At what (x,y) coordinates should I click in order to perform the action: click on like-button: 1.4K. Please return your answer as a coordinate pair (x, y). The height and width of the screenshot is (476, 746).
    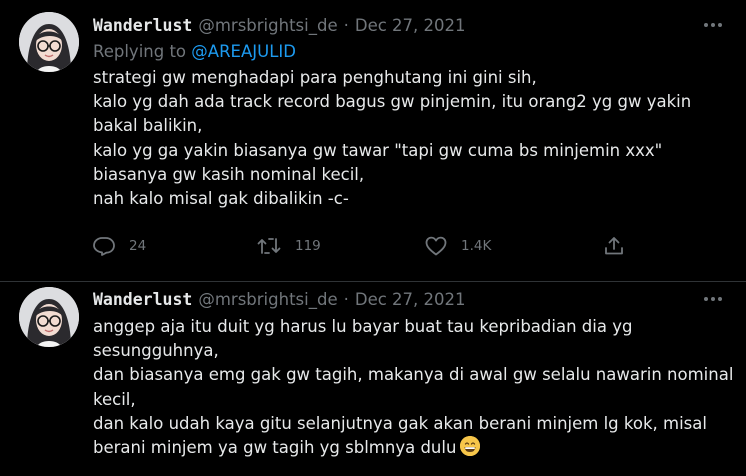
    Looking at the image, I should click on (458, 246).